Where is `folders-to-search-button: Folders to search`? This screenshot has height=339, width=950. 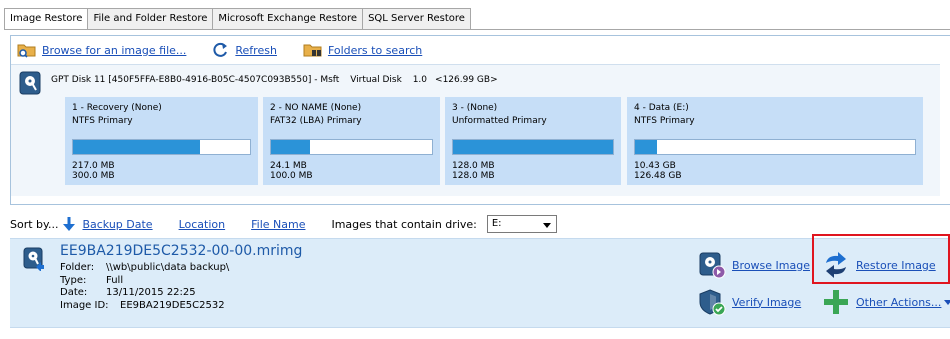
folders-to-search-button: Folders to search is located at coordinates (362, 50).